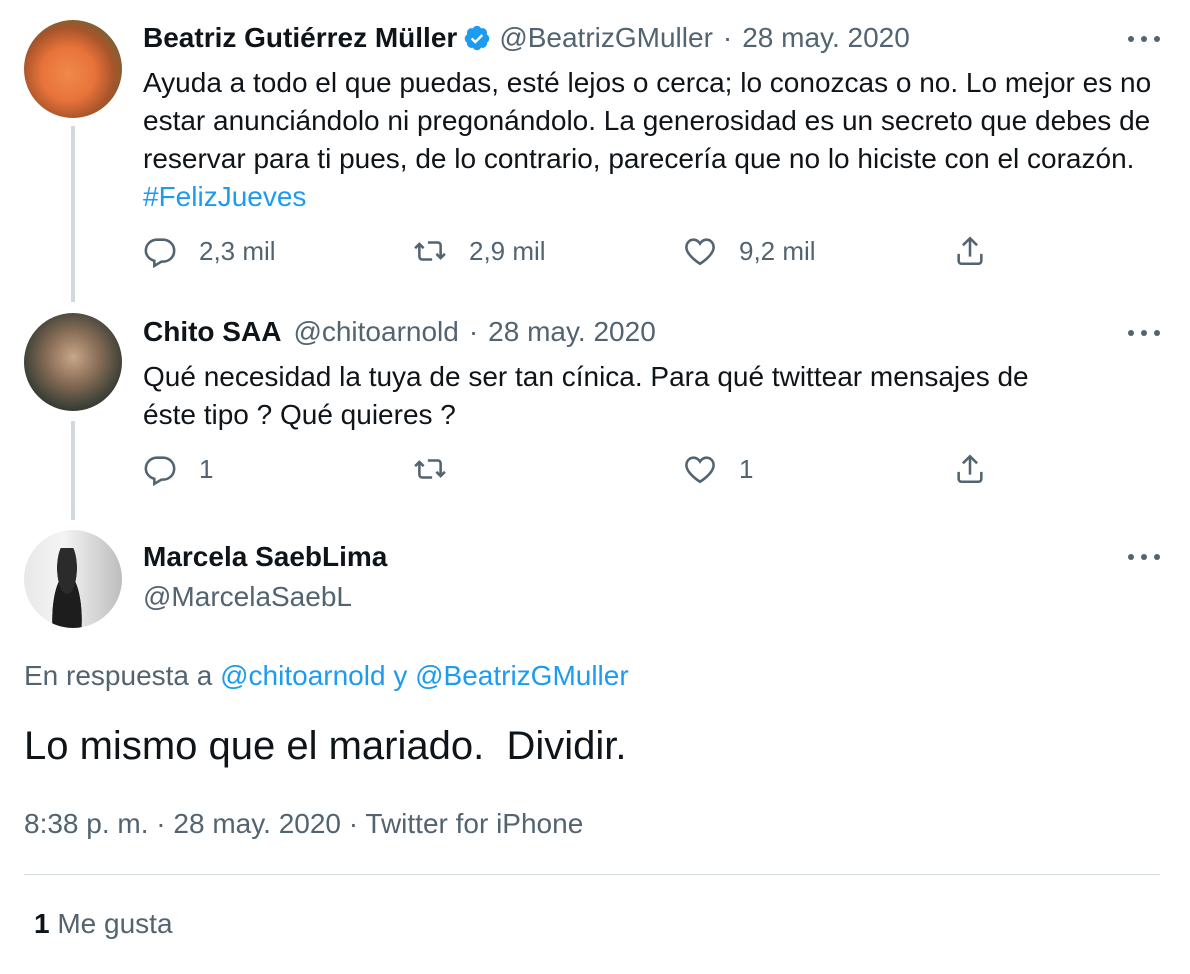 This screenshot has height=974, width=1190. What do you see at coordinates (73, 69) in the screenshot?
I see `avatar-beatriz` at bounding box center [73, 69].